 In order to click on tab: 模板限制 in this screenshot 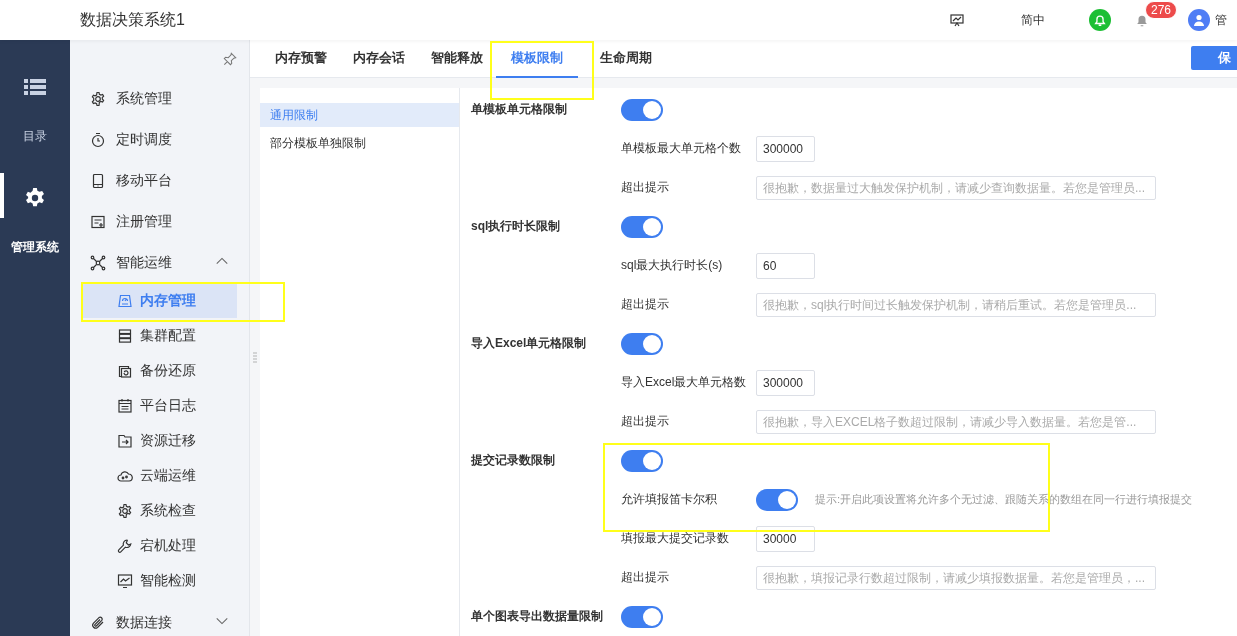, I will do `click(537, 59)`.